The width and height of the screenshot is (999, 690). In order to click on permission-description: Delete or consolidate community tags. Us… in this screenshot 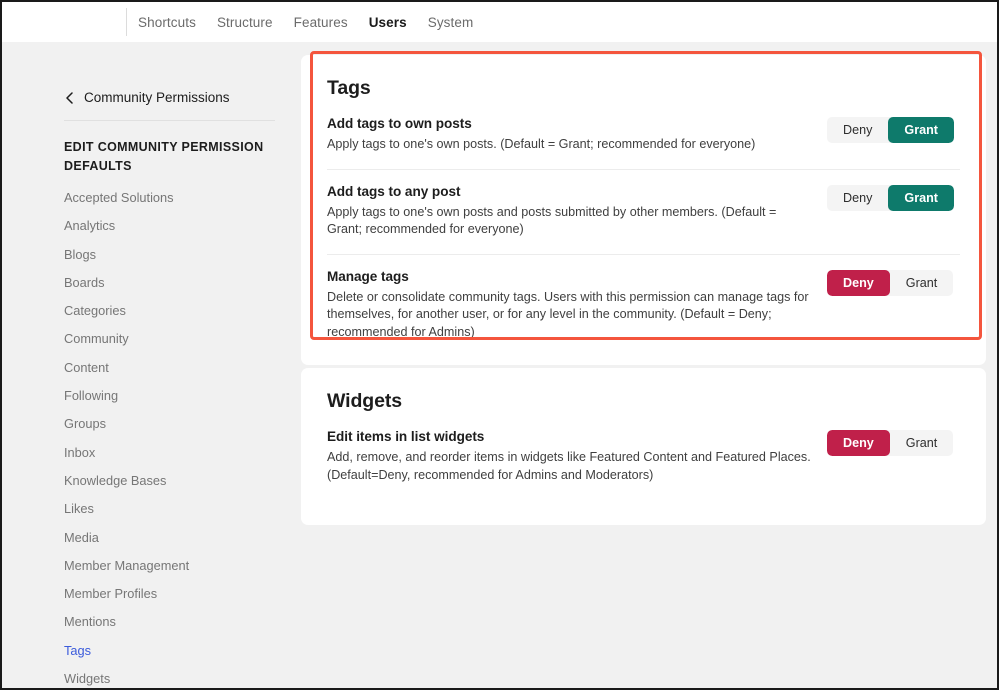, I will do `click(568, 314)`.